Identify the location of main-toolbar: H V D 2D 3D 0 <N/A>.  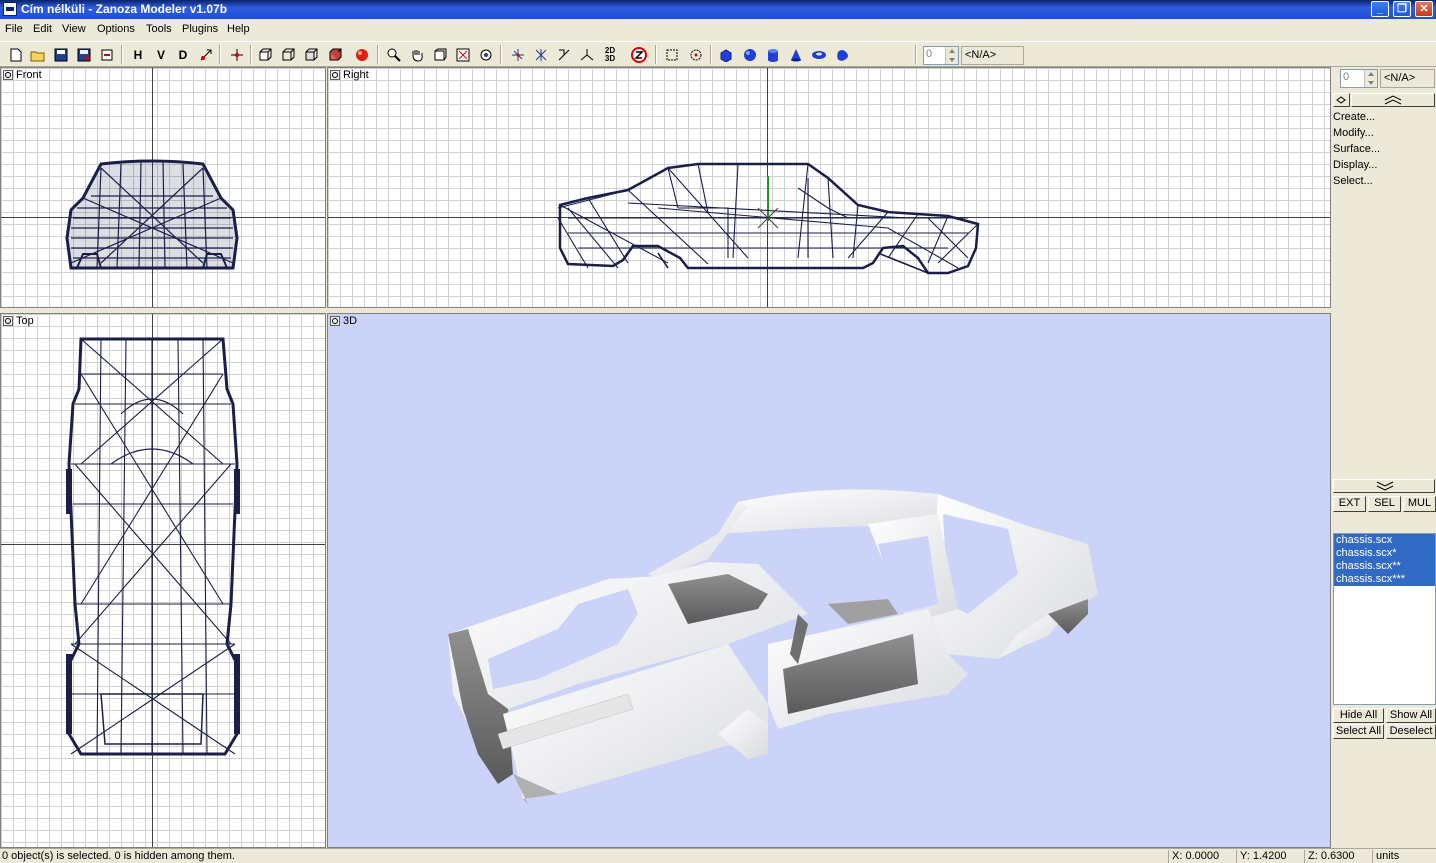
(718, 54).